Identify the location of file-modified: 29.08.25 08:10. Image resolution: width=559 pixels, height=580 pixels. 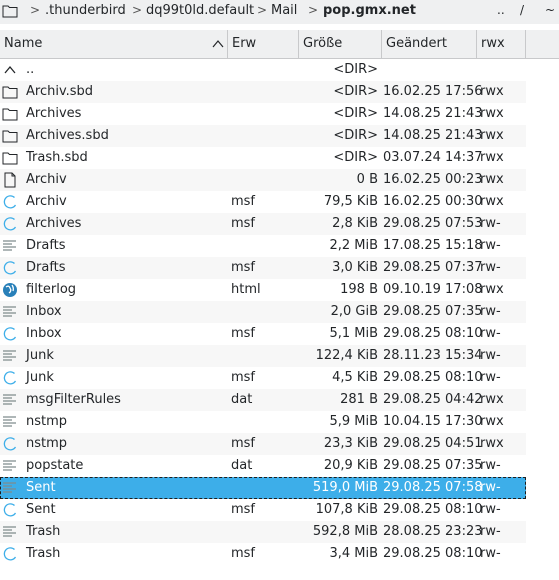
(433, 377).